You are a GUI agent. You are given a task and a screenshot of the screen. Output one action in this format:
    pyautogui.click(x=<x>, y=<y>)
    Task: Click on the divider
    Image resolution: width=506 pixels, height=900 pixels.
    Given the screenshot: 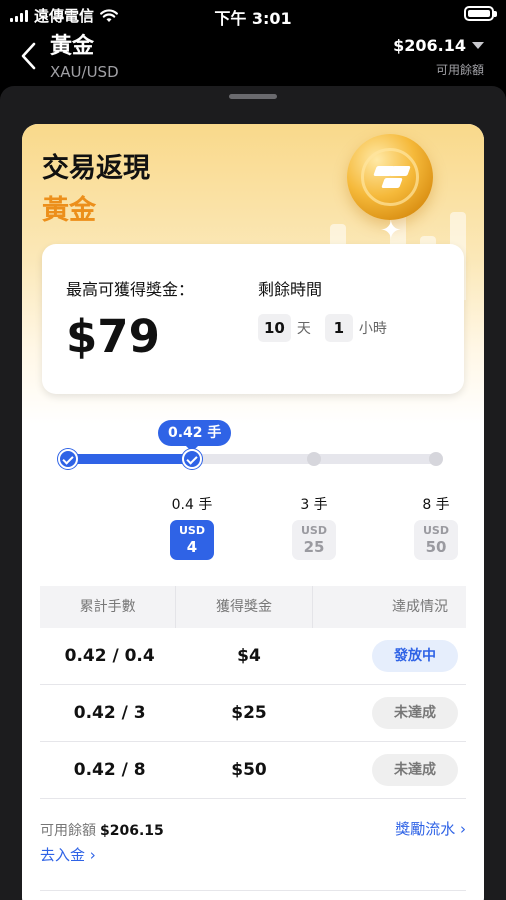 What is the action you would take?
    pyautogui.click(x=253, y=890)
    